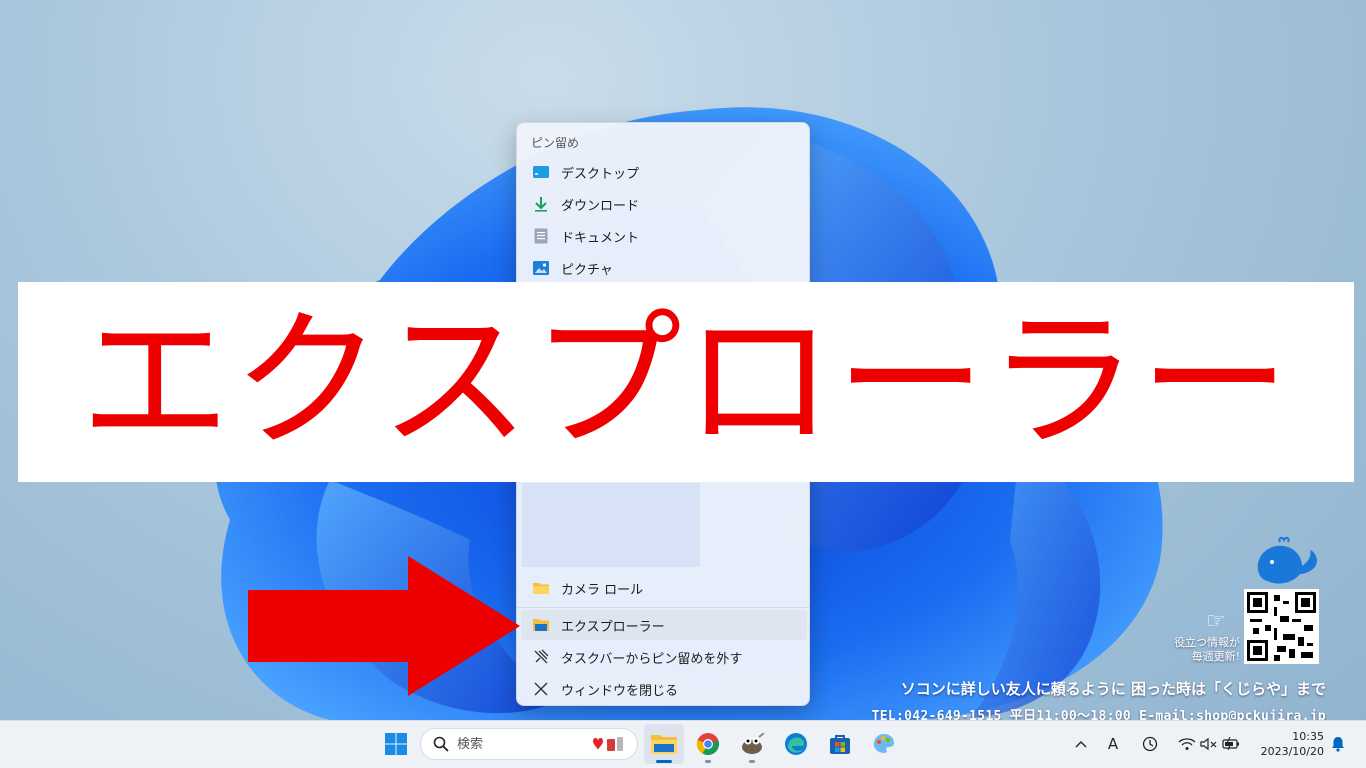 The image size is (1366, 768). I want to click on close-icon, so click(541, 689).